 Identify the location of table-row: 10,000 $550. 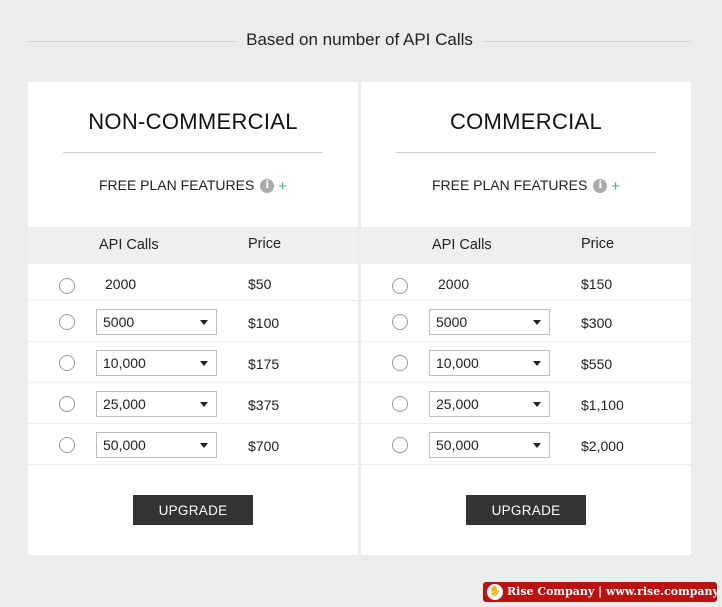
(526, 362).